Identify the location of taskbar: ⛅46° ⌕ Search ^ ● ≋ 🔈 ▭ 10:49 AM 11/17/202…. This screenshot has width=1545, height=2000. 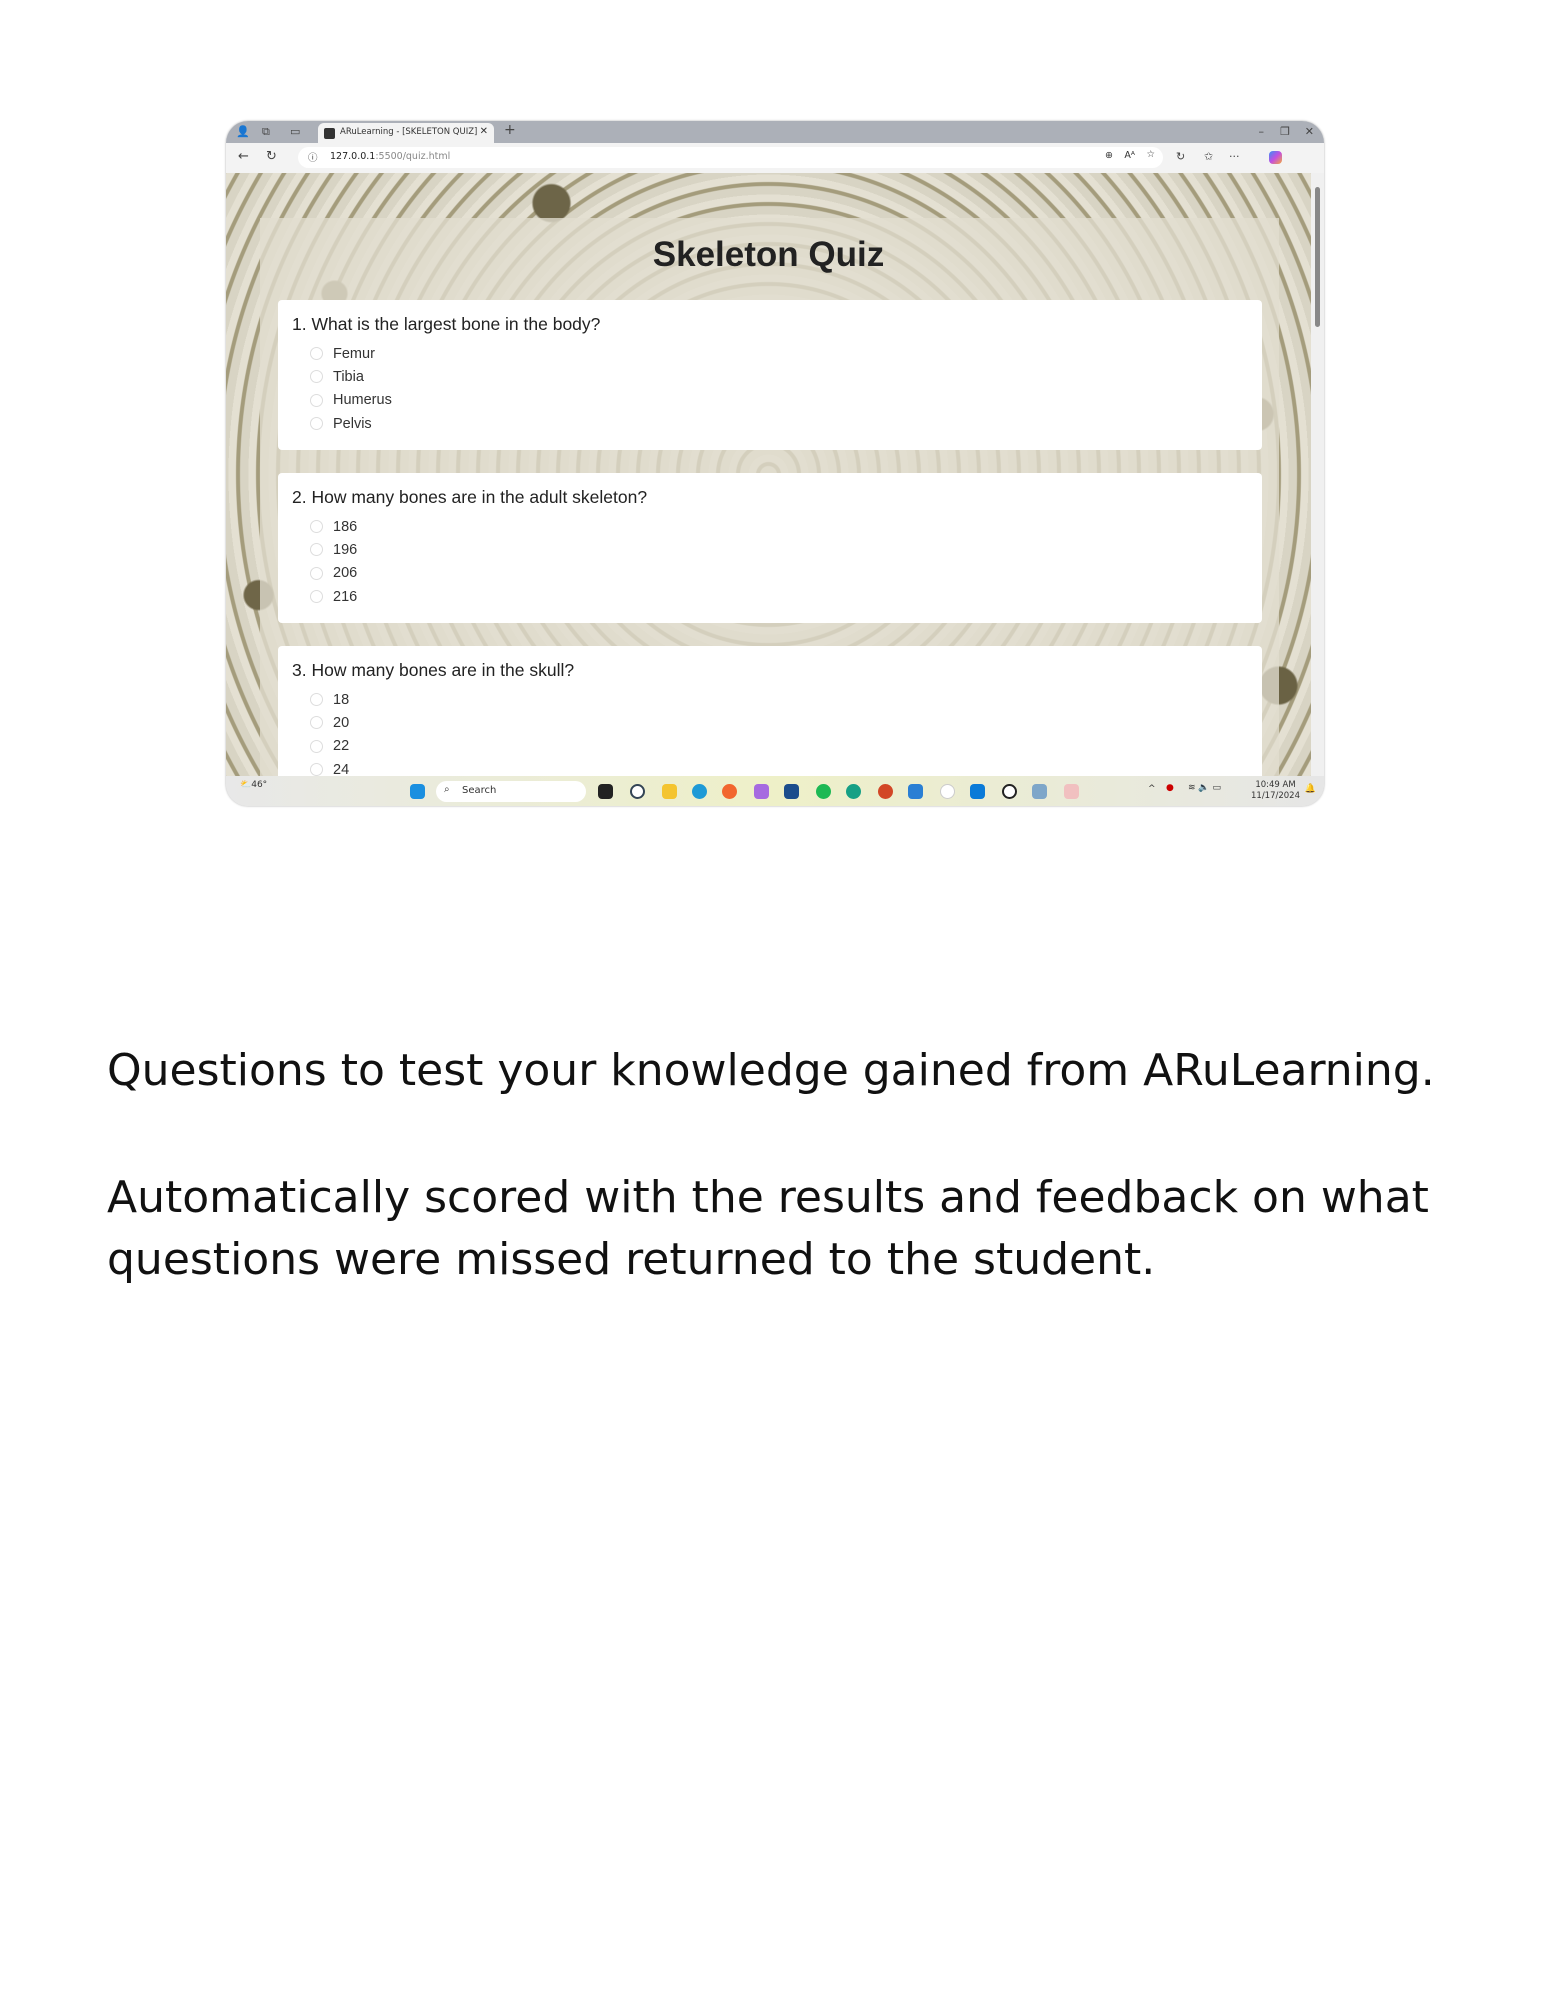
(775, 791).